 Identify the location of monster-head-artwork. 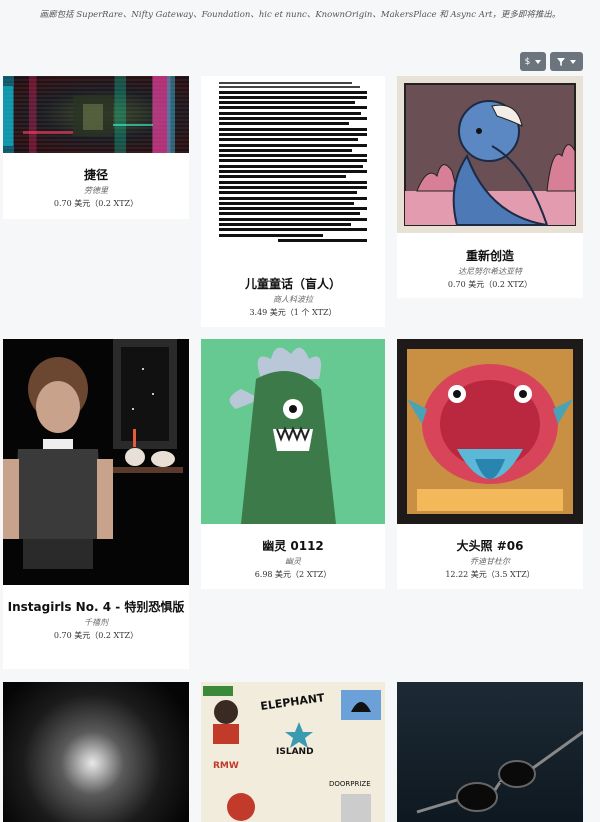
(490, 431).